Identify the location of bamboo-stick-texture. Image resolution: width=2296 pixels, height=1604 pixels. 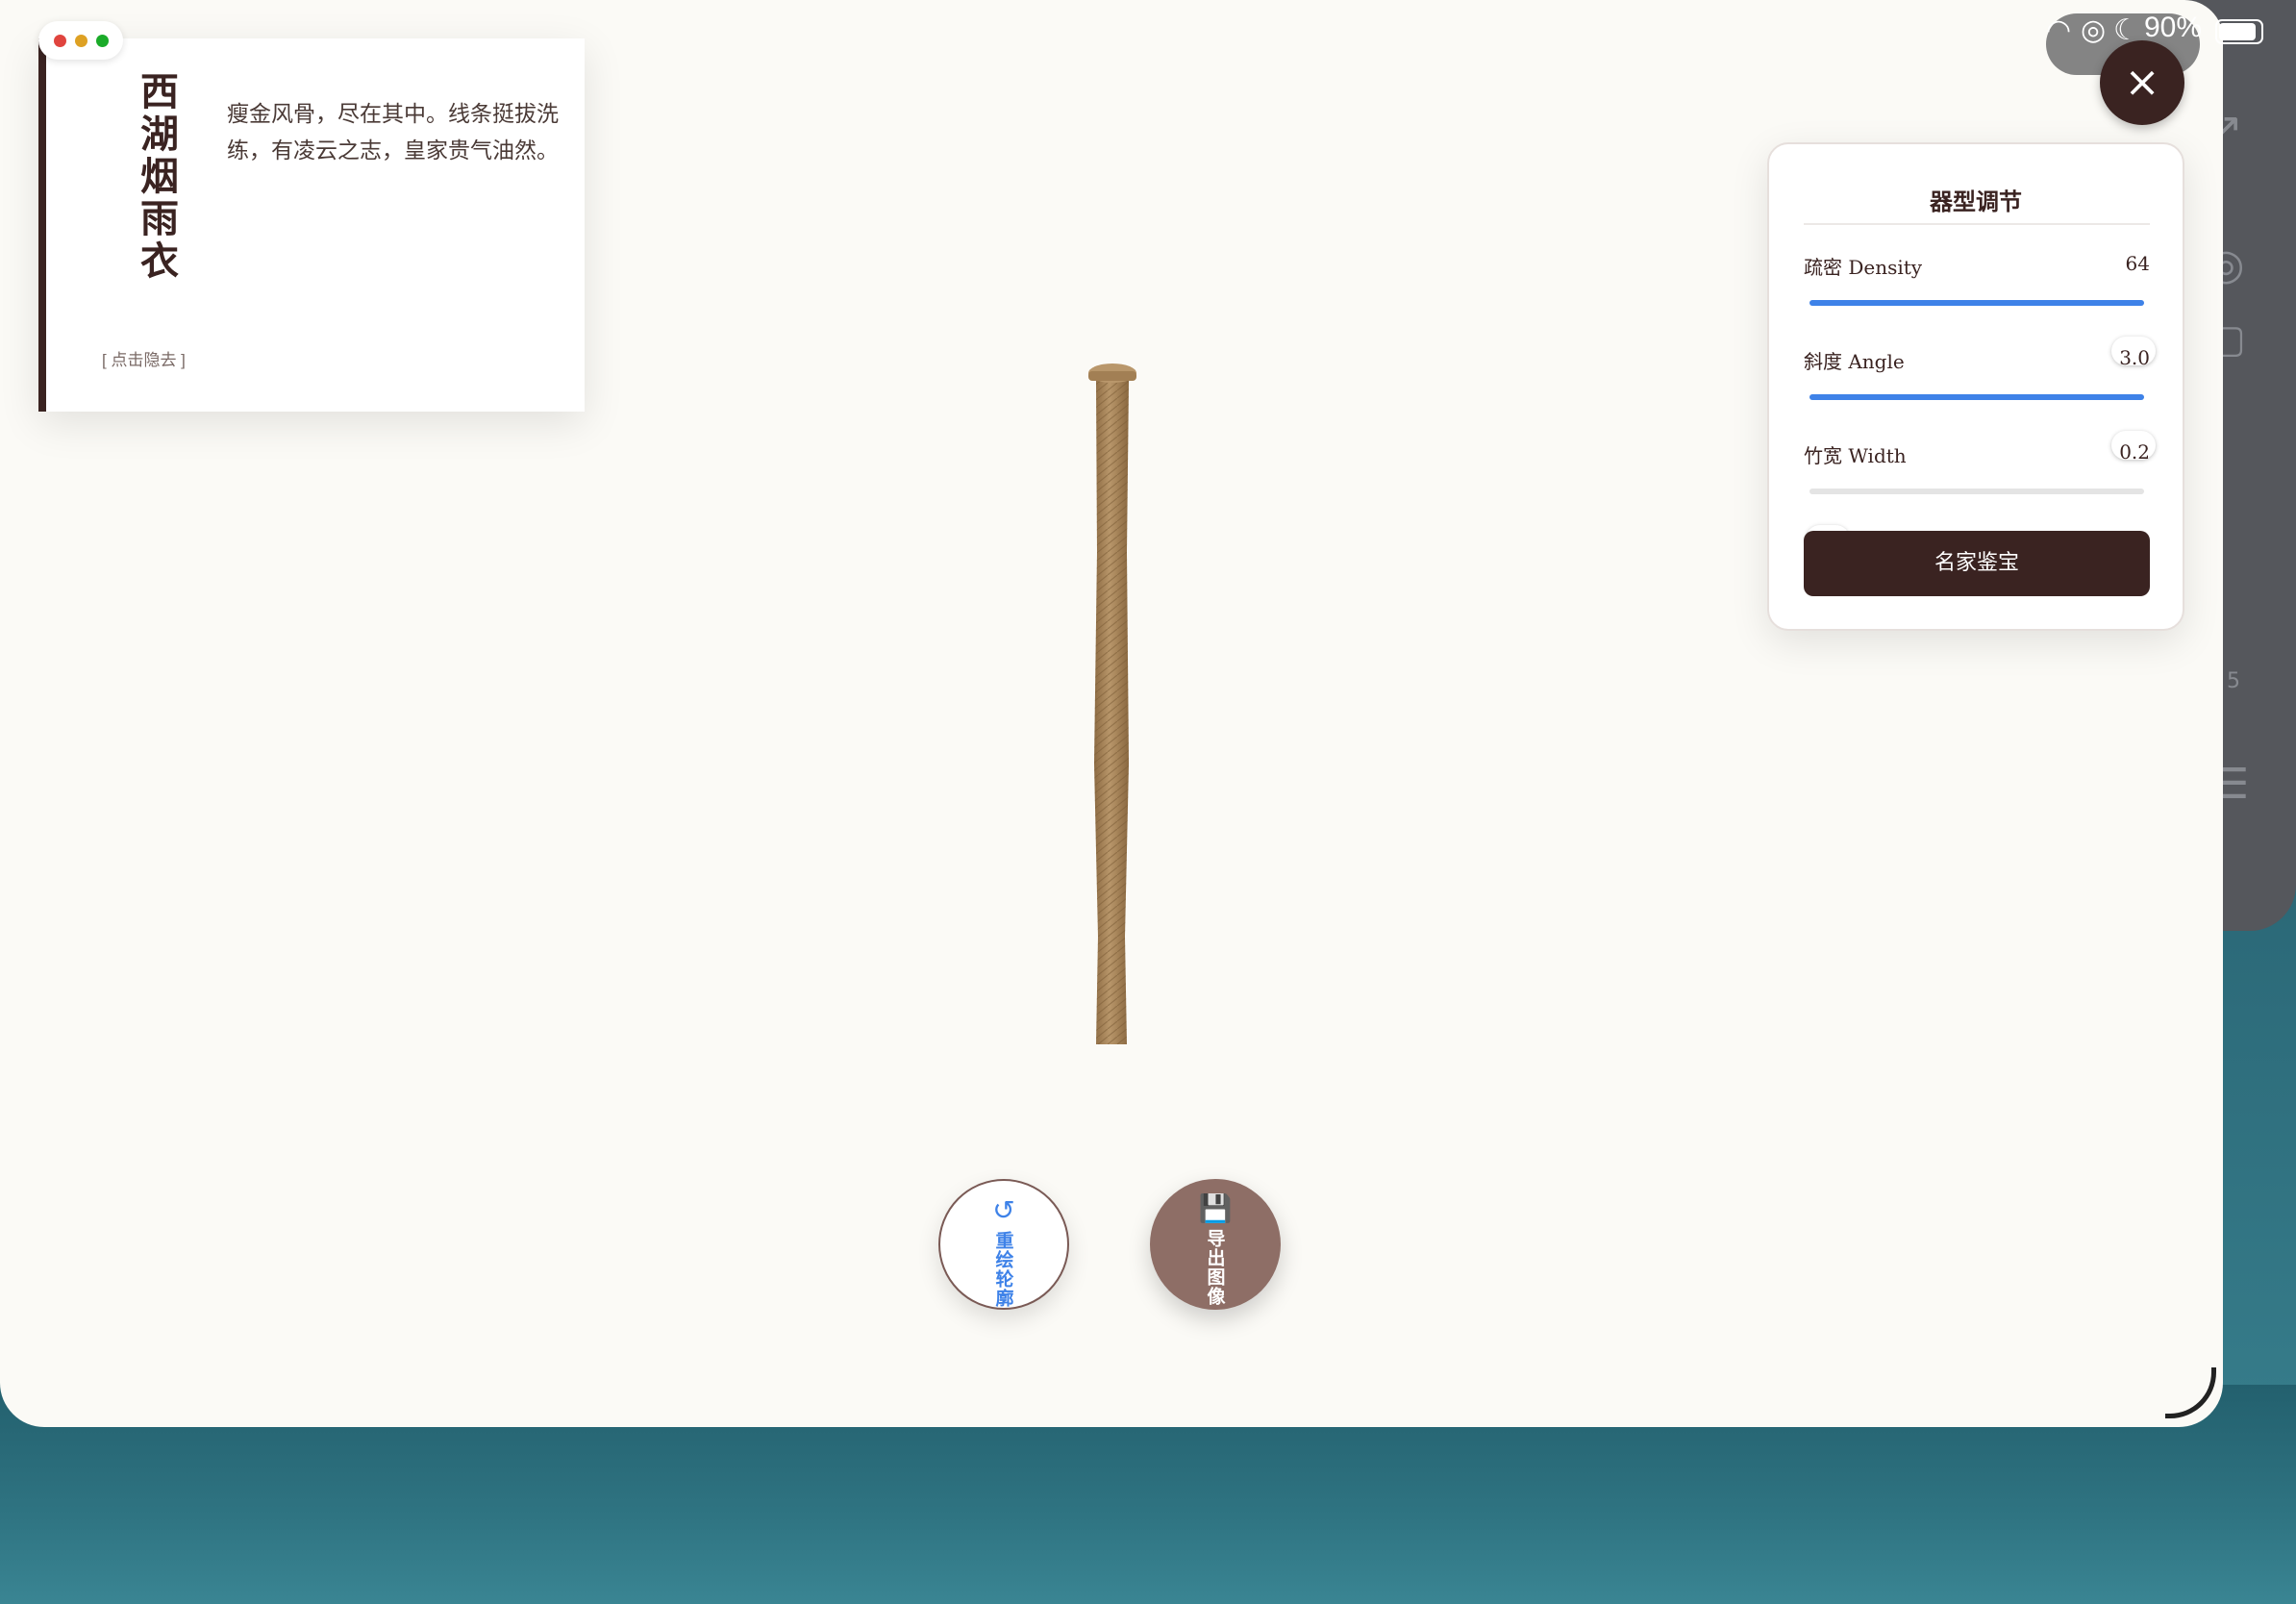
(1111, 712).